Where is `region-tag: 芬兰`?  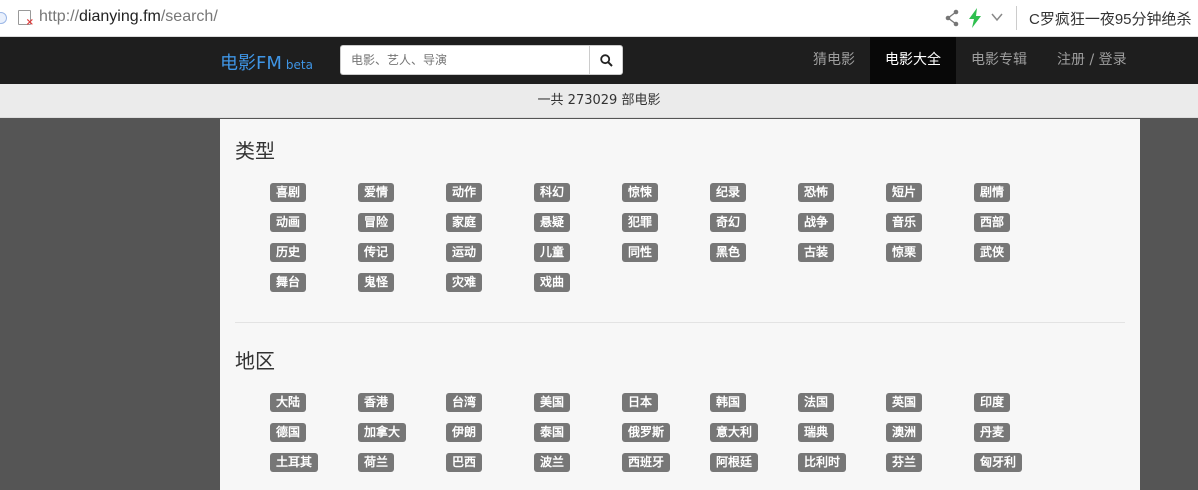 region-tag: 芬兰 is located at coordinates (904, 462).